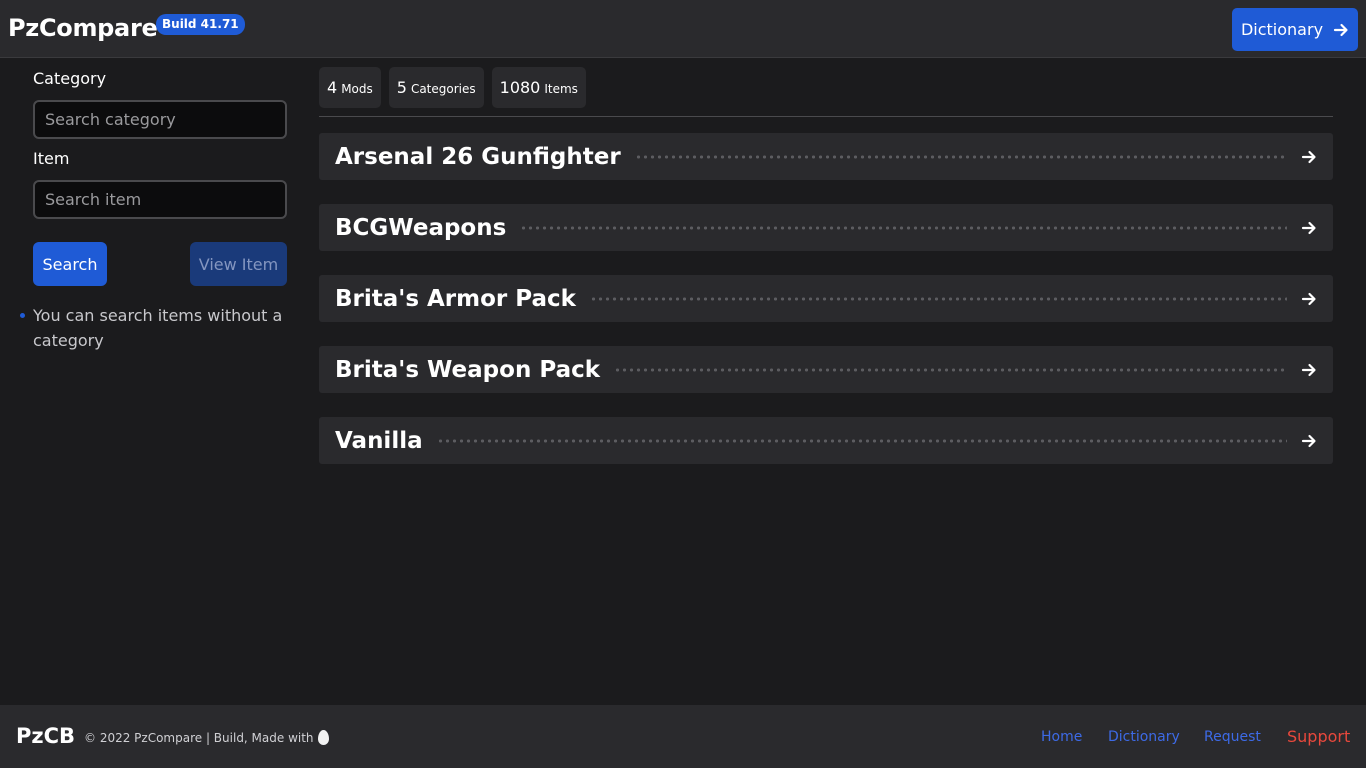  What do you see at coordinates (455, 298) in the screenshot?
I see `mod-name: Brita's Armor Pack` at bounding box center [455, 298].